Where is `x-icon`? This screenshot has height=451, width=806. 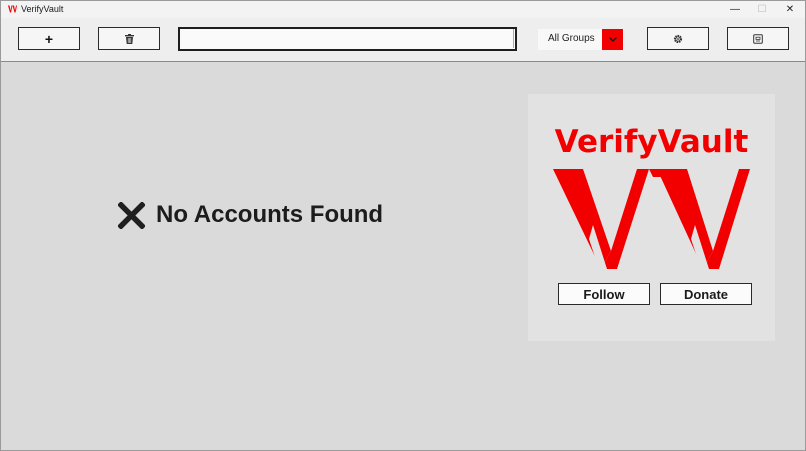 x-icon is located at coordinates (131, 215).